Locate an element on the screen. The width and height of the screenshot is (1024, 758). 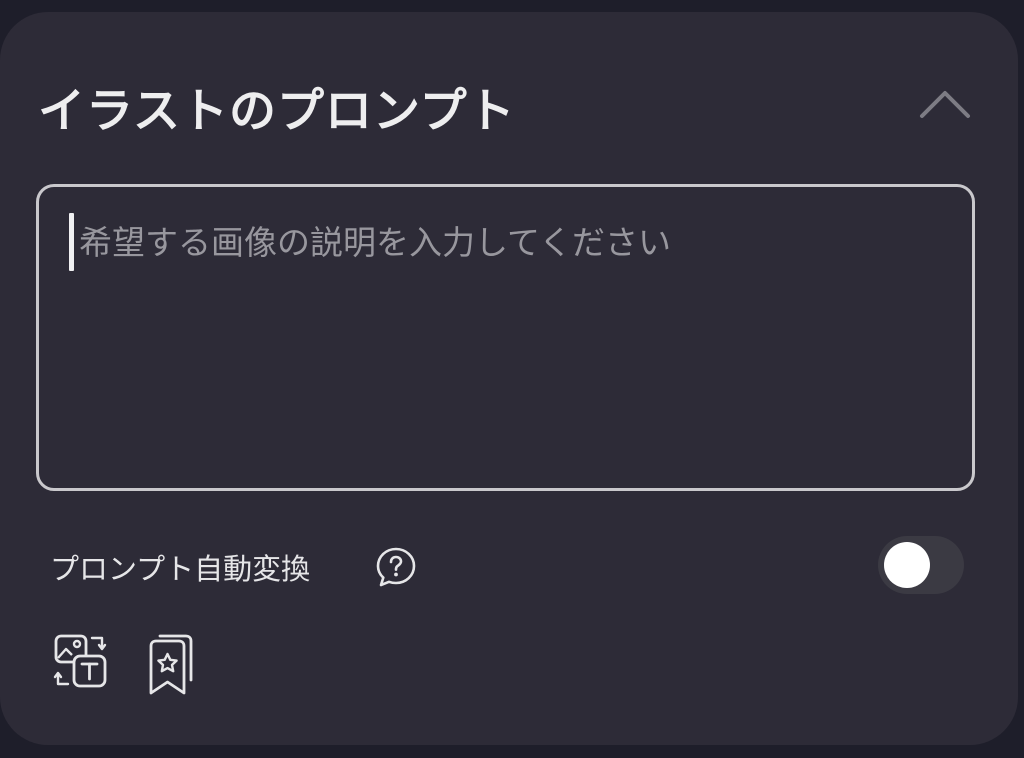
image-to-text-button is located at coordinates (81, 661).